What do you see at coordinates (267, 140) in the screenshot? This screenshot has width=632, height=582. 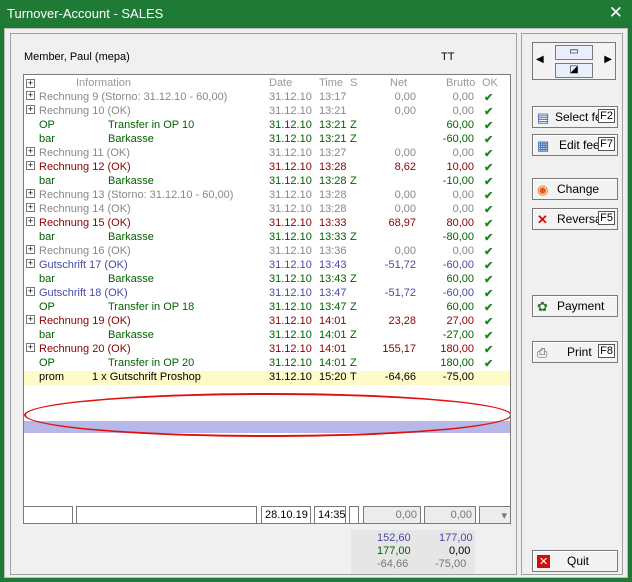 I see `table-row: bar Barkasse 31.12.10 13:21 Z -60,00 ✔` at bounding box center [267, 140].